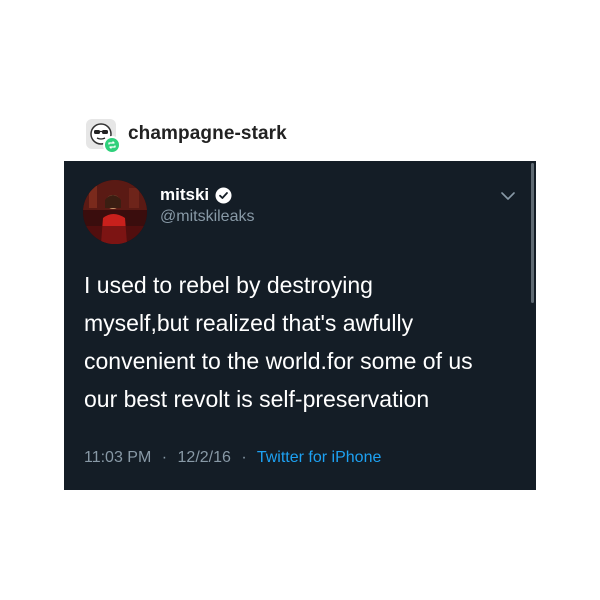  I want to click on author-photo, so click(115, 212).